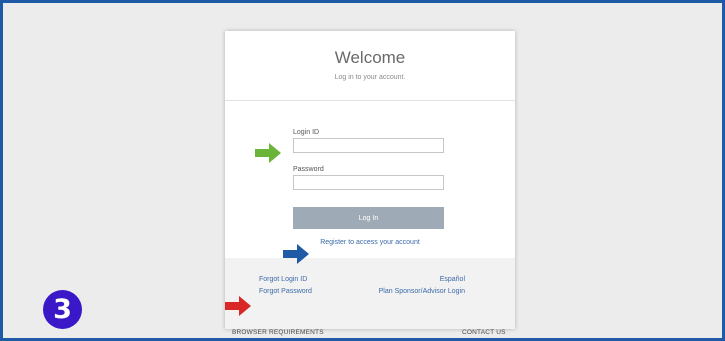 This screenshot has height=341, width=725. Describe the element at coordinates (308, 169) in the screenshot. I see `password-label: Password` at that location.